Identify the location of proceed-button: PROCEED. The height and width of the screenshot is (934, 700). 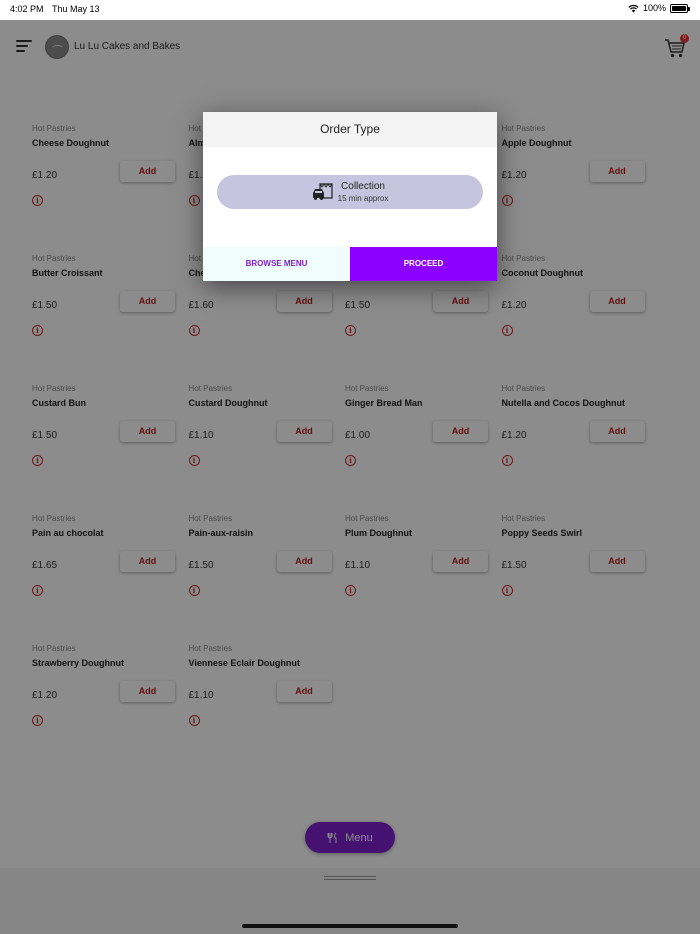
(423, 264).